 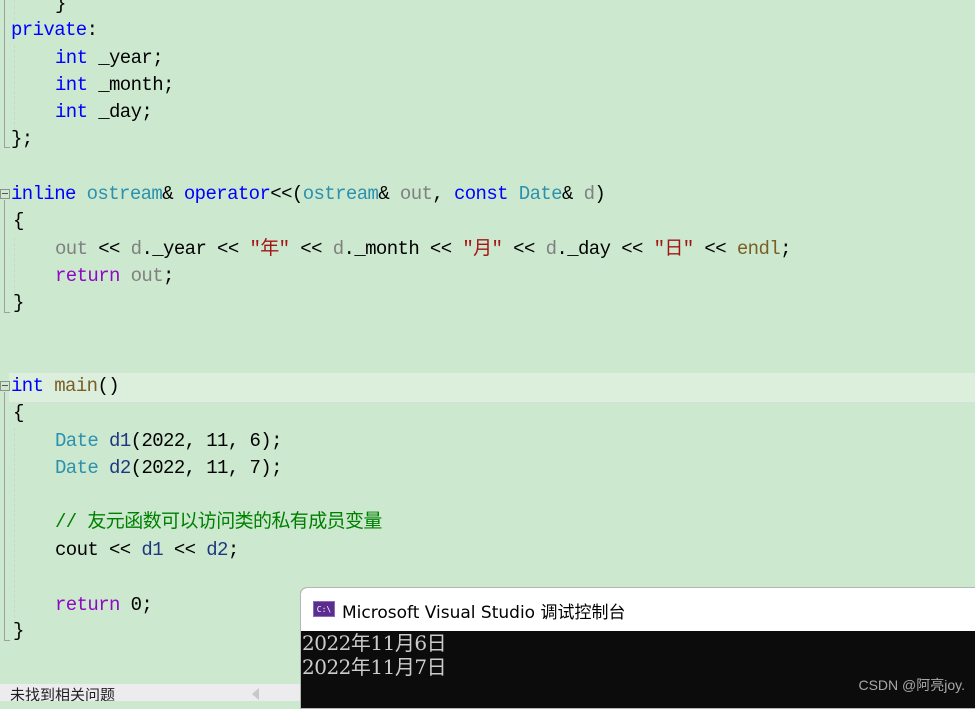 I want to click on watermark: CSDN @阿亮joy., so click(x=911, y=685).